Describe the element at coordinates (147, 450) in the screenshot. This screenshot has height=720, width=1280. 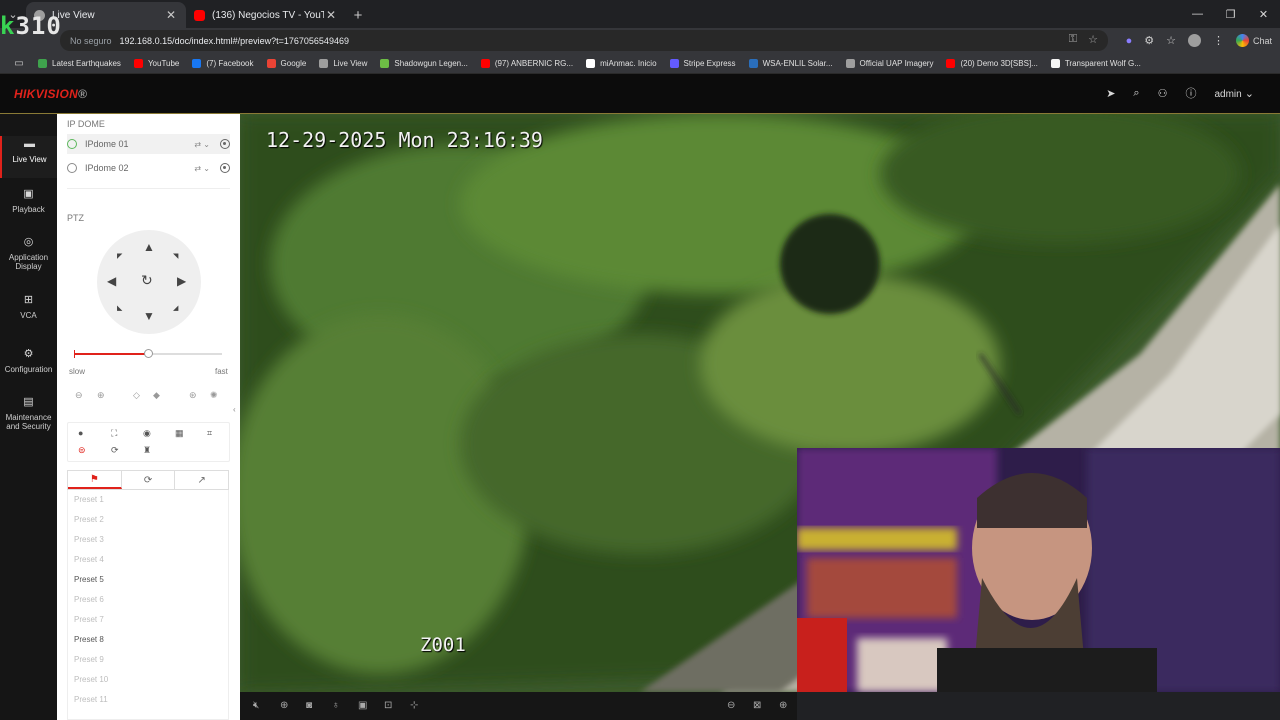
I see `one-touch-patrol-icon: ♜` at that location.